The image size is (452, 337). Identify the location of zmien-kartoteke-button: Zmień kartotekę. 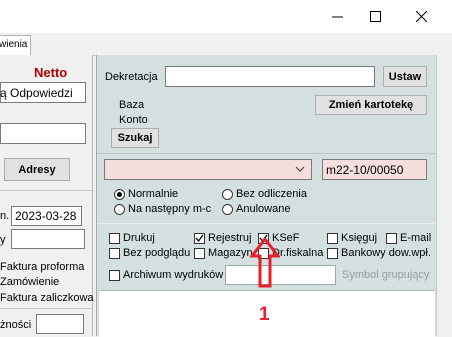
(371, 105).